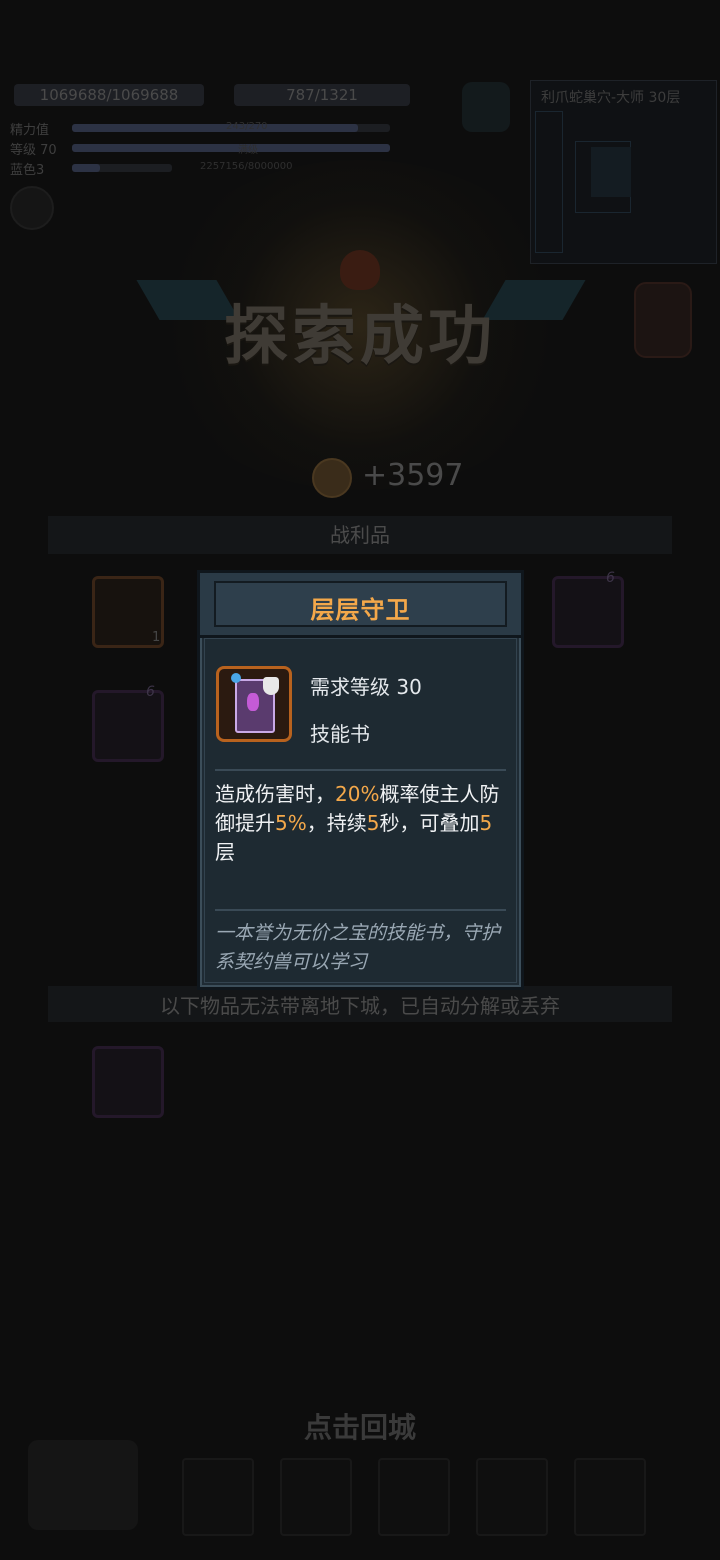  What do you see at coordinates (360, 770) in the screenshot?
I see `popup-divider-top` at bounding box center [360, 770].